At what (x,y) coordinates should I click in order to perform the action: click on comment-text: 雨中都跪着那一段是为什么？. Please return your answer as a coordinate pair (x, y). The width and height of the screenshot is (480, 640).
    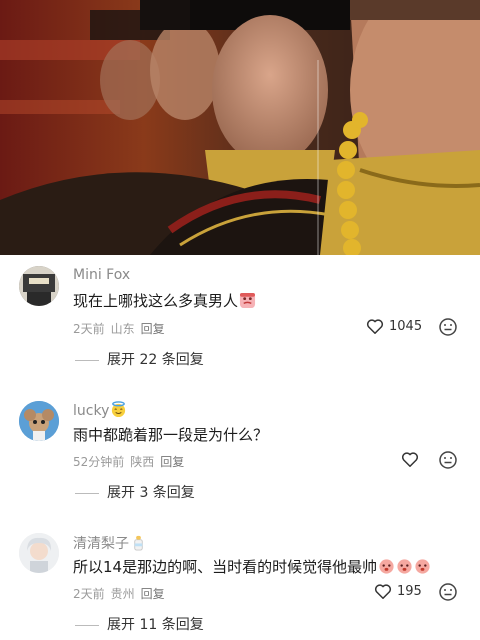
    Looking at the image, I should click on (171, 435).